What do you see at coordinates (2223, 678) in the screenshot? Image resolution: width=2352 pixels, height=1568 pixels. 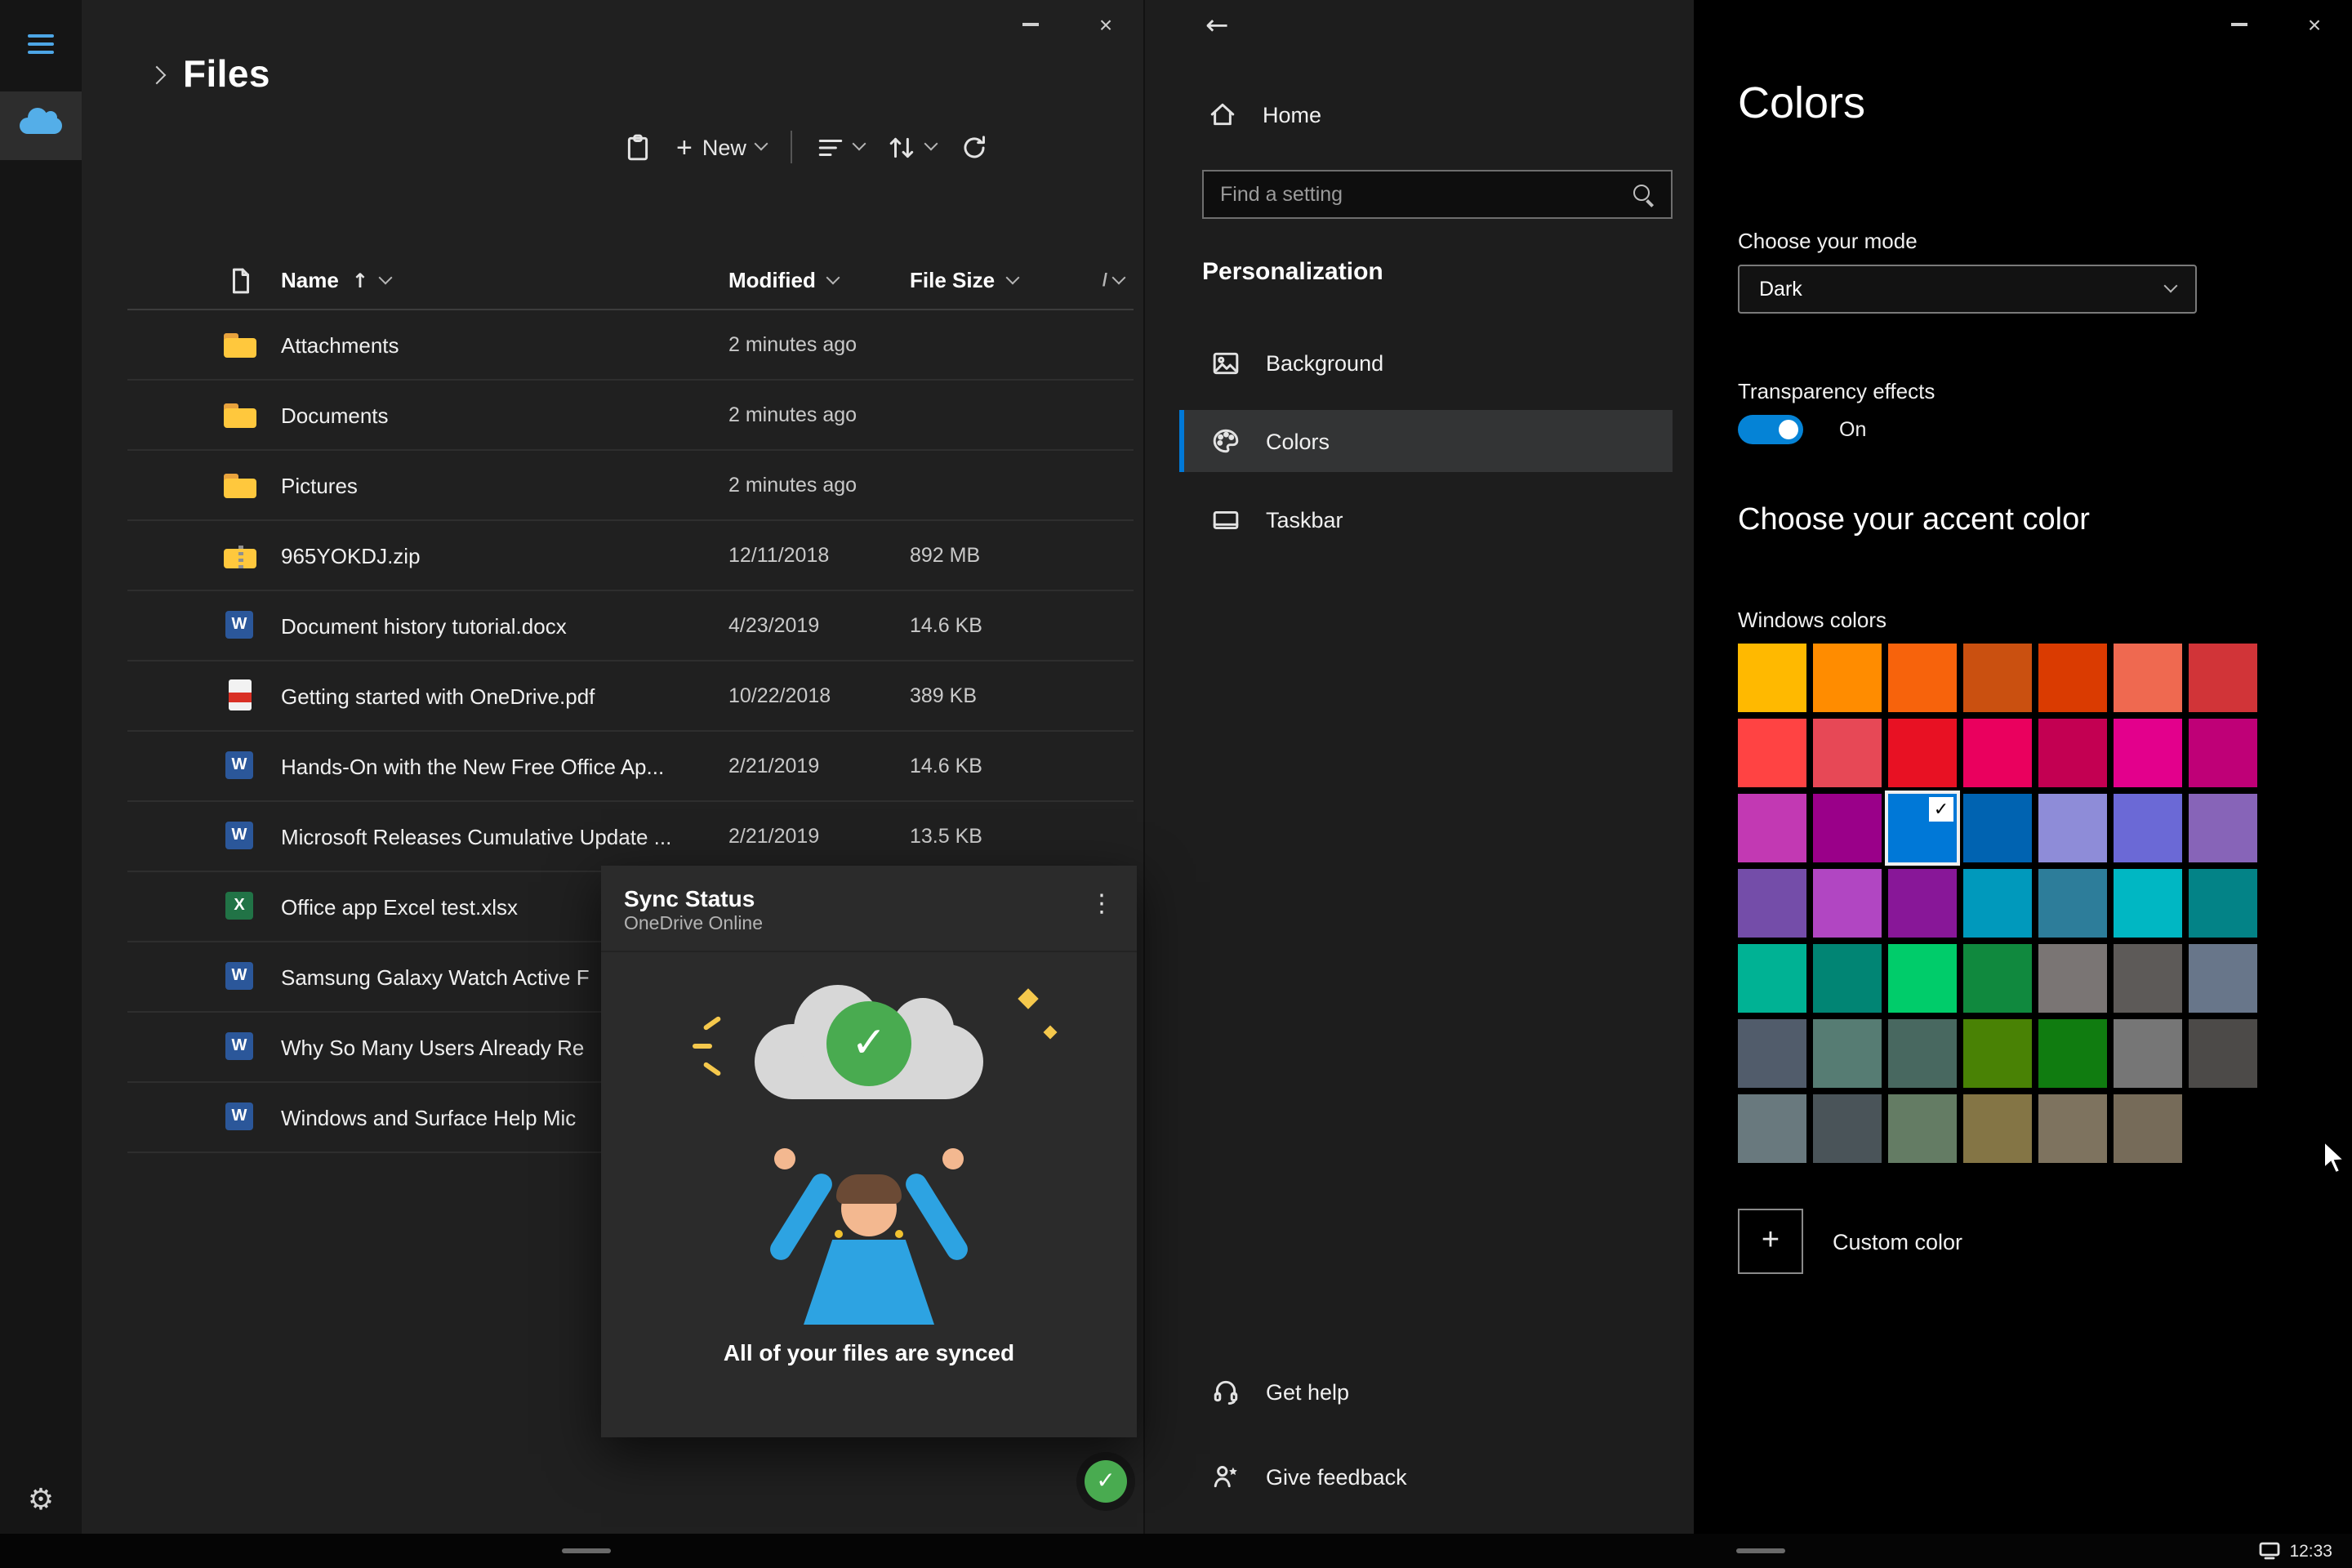 I see `accent-swatch-d13438` at bounding box center [2223, 678].